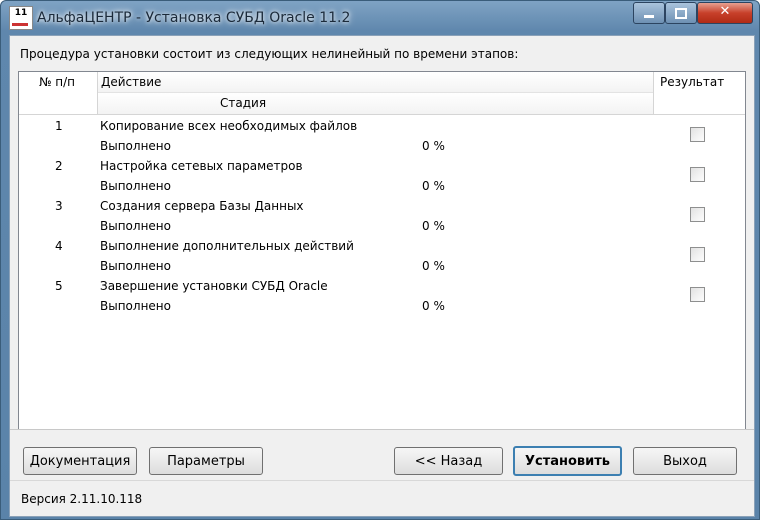 The width and height of the screenshot is (760, 520). I want to click on maximize-button, so click(681, 13).